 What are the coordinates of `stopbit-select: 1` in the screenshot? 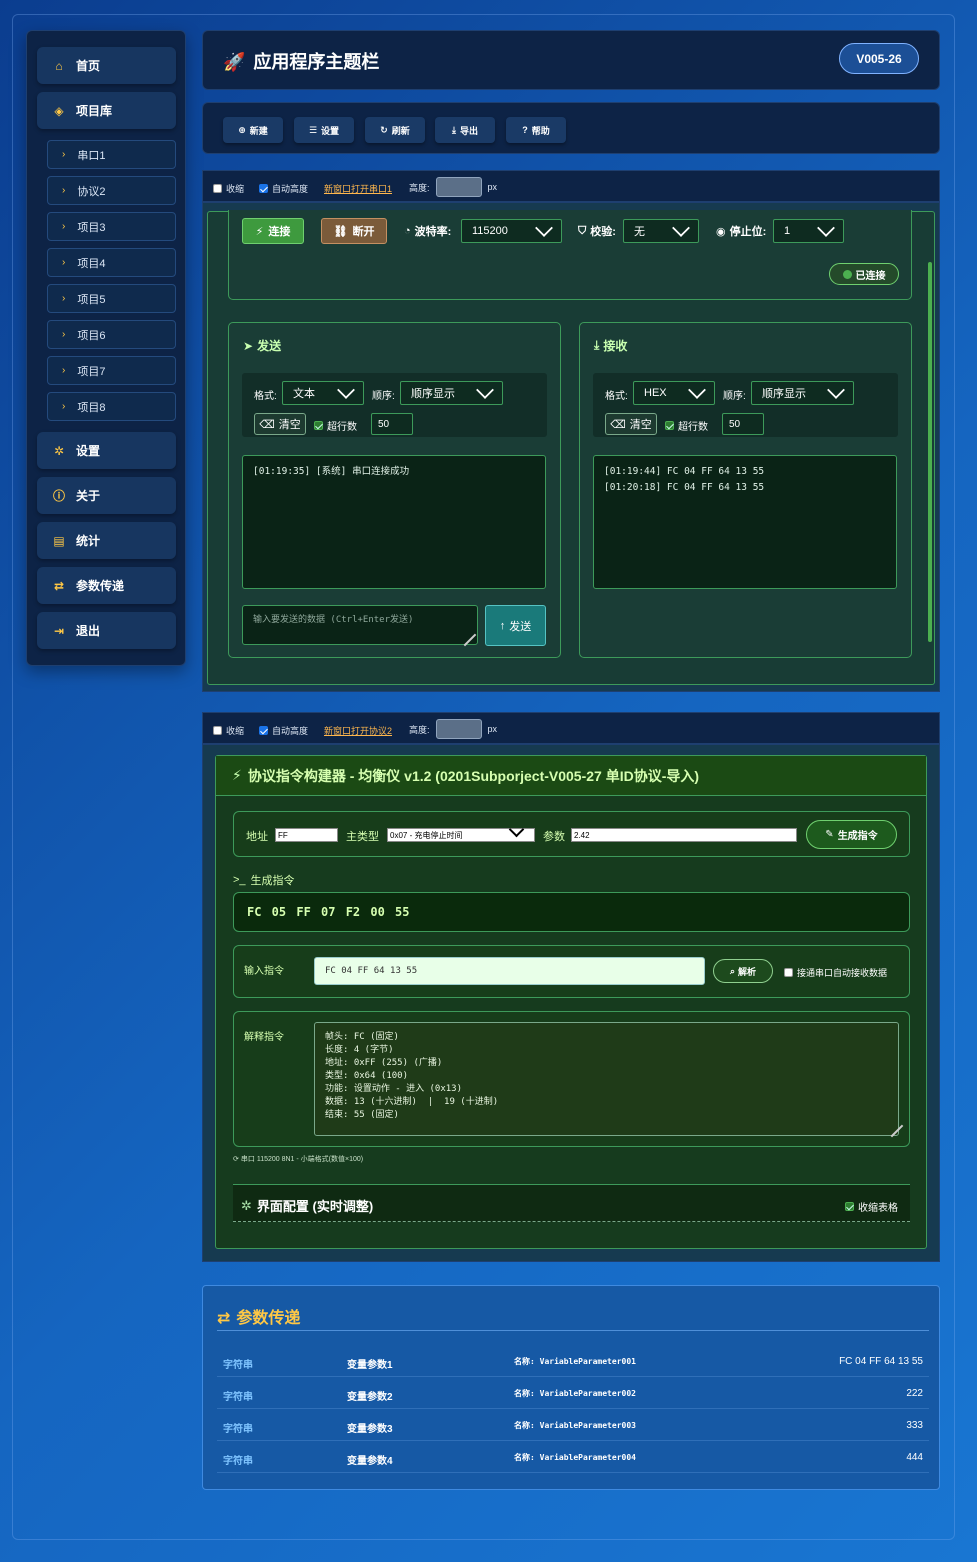 It's located at (808, 231).